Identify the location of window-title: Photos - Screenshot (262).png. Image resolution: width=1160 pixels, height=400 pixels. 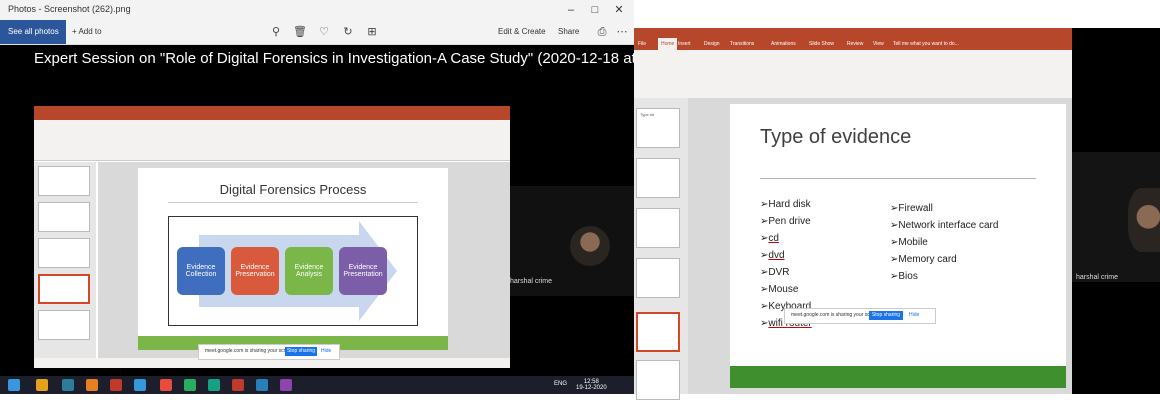
(69, 9).